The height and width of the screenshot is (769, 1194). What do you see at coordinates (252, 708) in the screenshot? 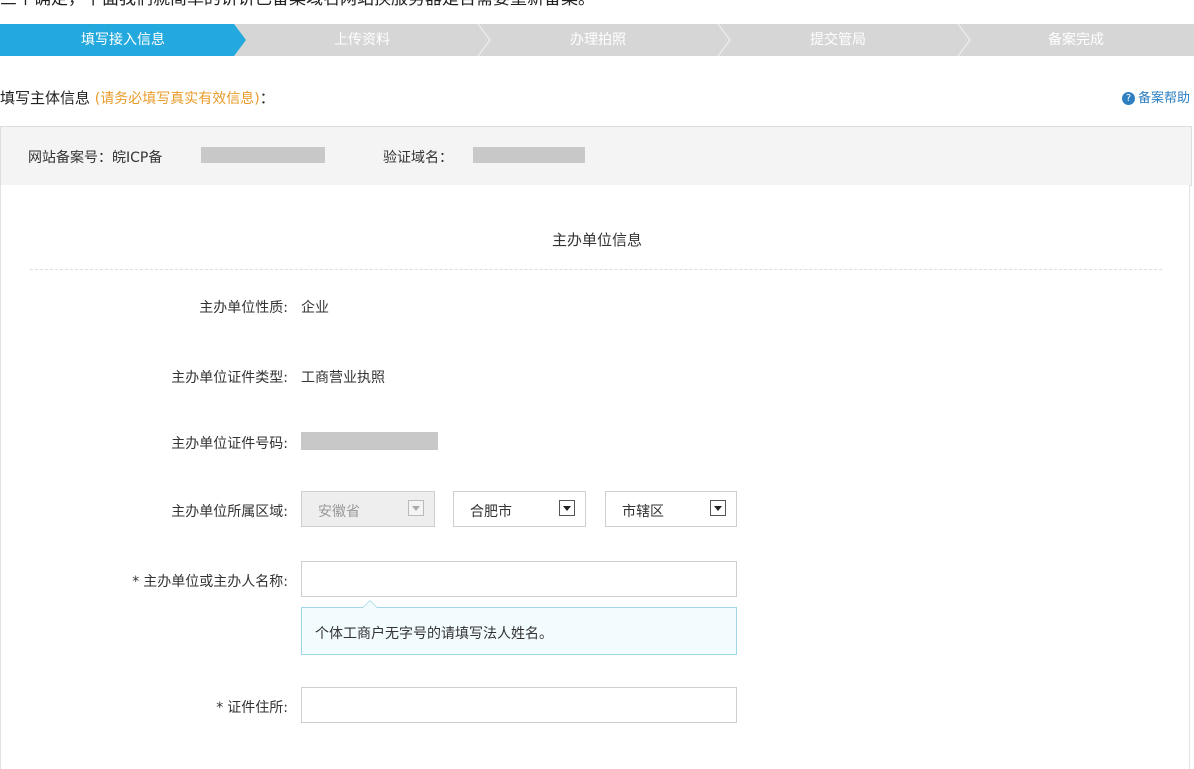
I see `address-label: * 证件住所:` at bounding box center [252, 708].